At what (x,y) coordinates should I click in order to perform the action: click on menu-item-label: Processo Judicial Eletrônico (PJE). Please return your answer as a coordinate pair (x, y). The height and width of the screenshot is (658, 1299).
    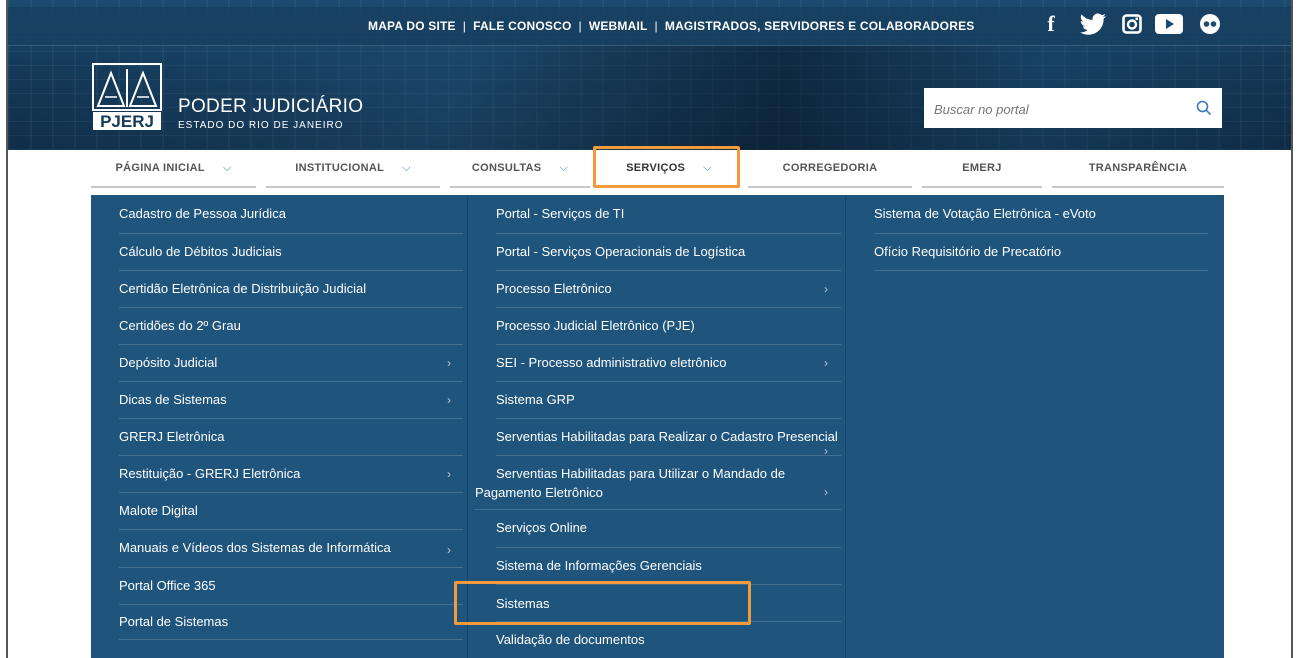
    Looking at the image, I should click on (595, 325).